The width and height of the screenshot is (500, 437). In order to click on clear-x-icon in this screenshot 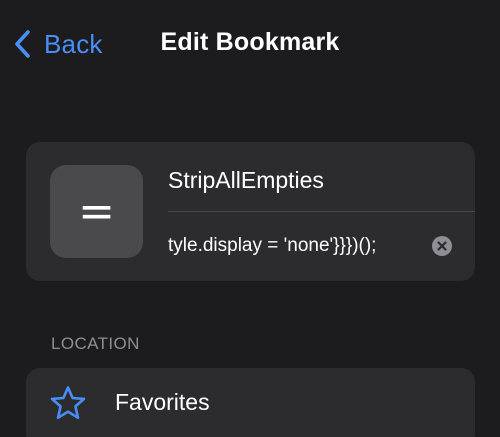, I will do `click(442, 246)`.